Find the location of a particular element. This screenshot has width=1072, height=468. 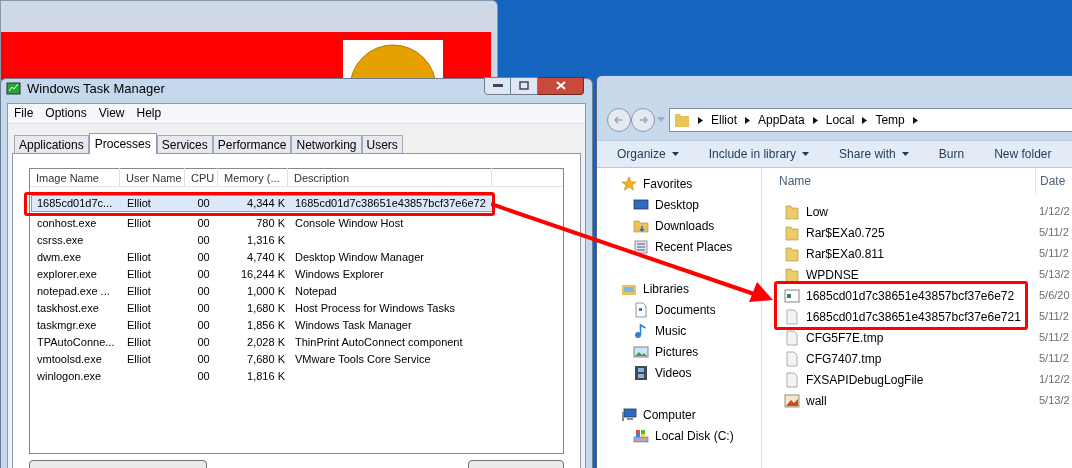

drive-icon is located at coordinates (641, 435).